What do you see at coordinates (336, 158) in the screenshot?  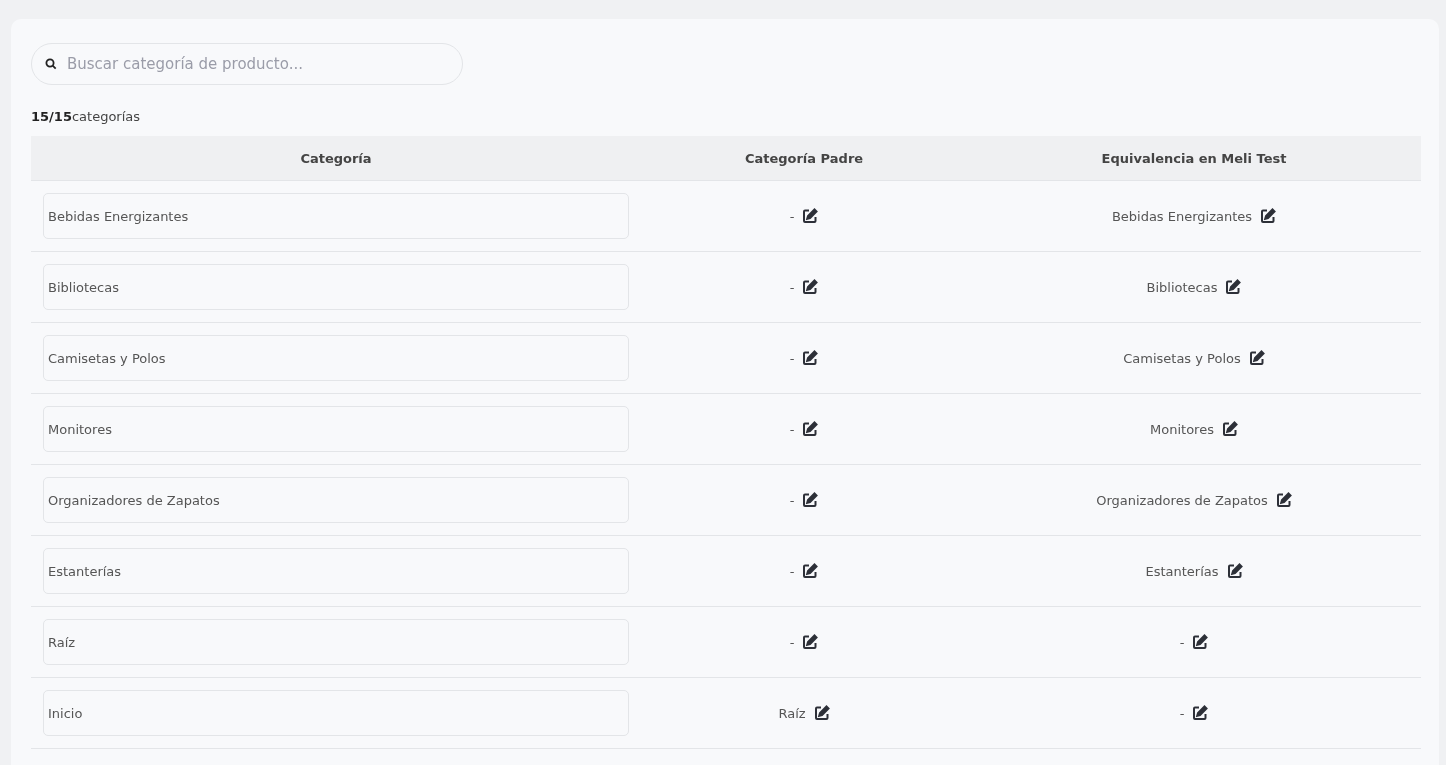 I see `column-header: Categoría` at bounding box center [336, 158].